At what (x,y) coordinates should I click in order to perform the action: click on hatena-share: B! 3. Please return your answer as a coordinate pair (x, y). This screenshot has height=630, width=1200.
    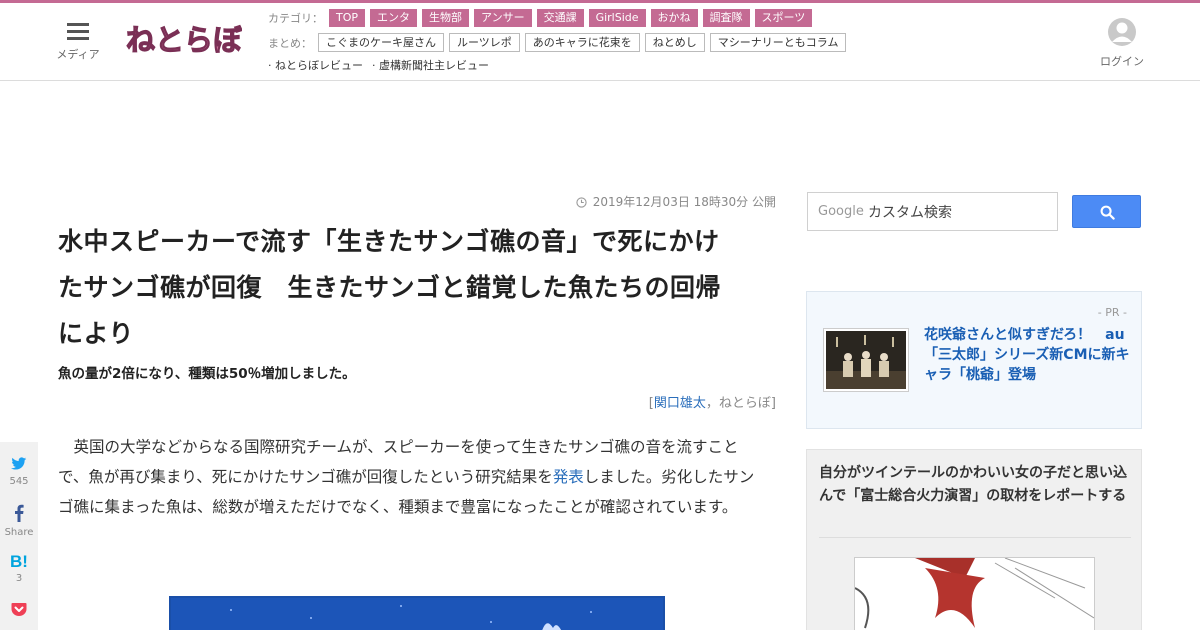
    Looking at the image, I should click on (19, 568).